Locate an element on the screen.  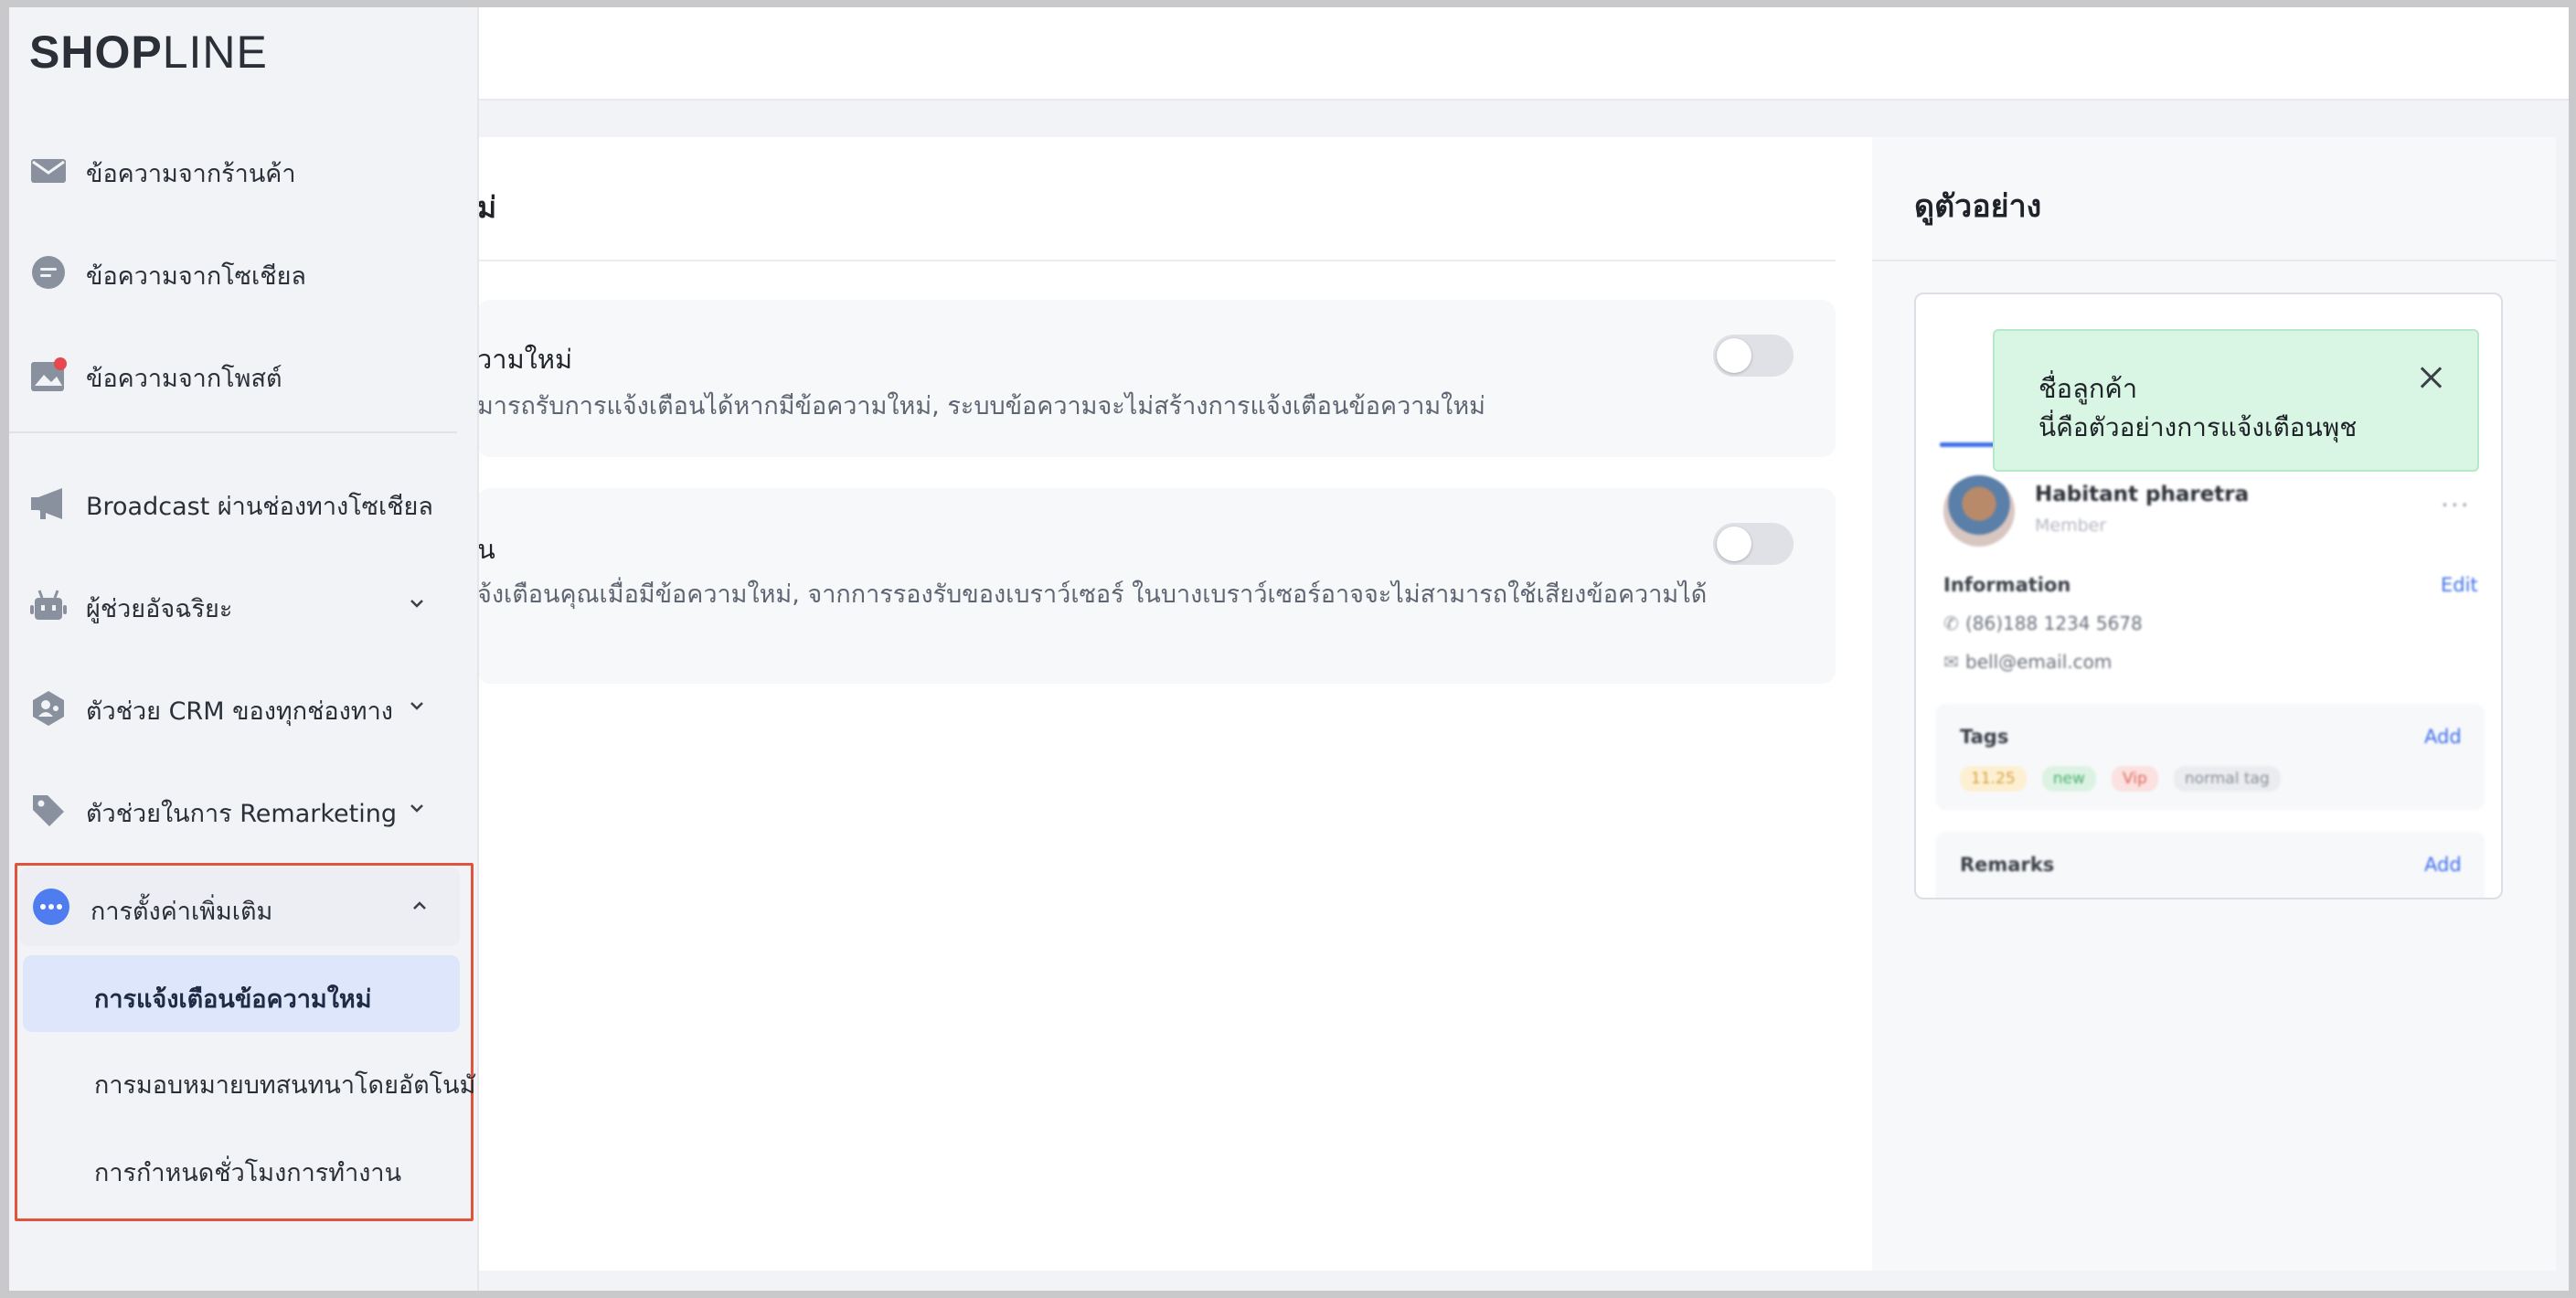
sidebar-item-social-messages: ข้อความจากโซเชียล is located at coordinates (238, 272).